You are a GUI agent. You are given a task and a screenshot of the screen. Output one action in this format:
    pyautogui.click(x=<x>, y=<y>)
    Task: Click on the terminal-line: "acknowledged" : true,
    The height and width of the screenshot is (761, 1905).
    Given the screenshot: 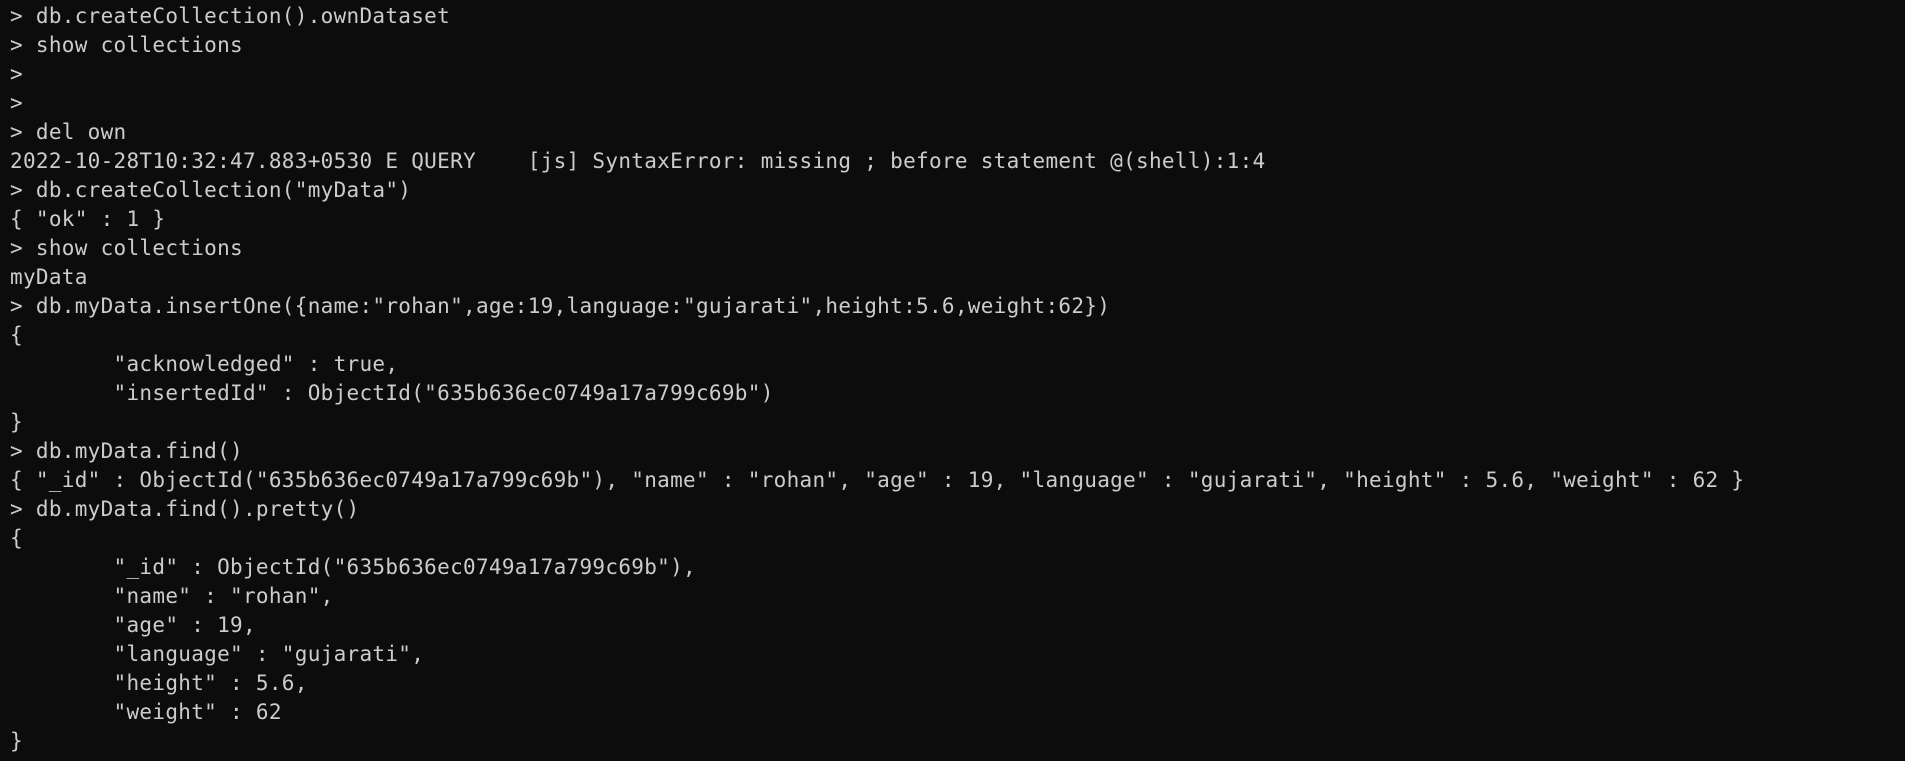 What is the action you would take?
    pyautogui.click(x=204, y=364)
    